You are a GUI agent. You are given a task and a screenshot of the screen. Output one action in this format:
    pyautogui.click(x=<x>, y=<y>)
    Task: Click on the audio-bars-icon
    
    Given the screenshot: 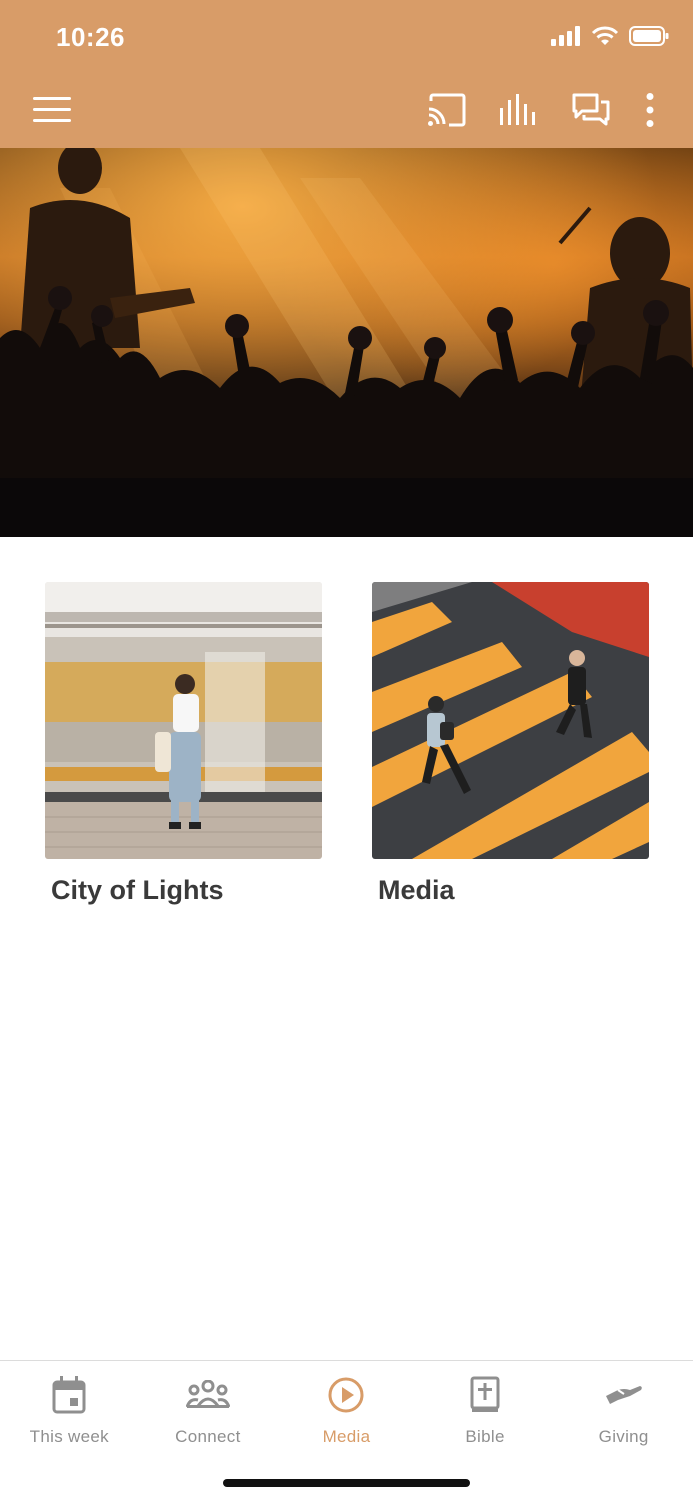 What is the action you would take?
    pyautogui.click(x=517, y=109)
    